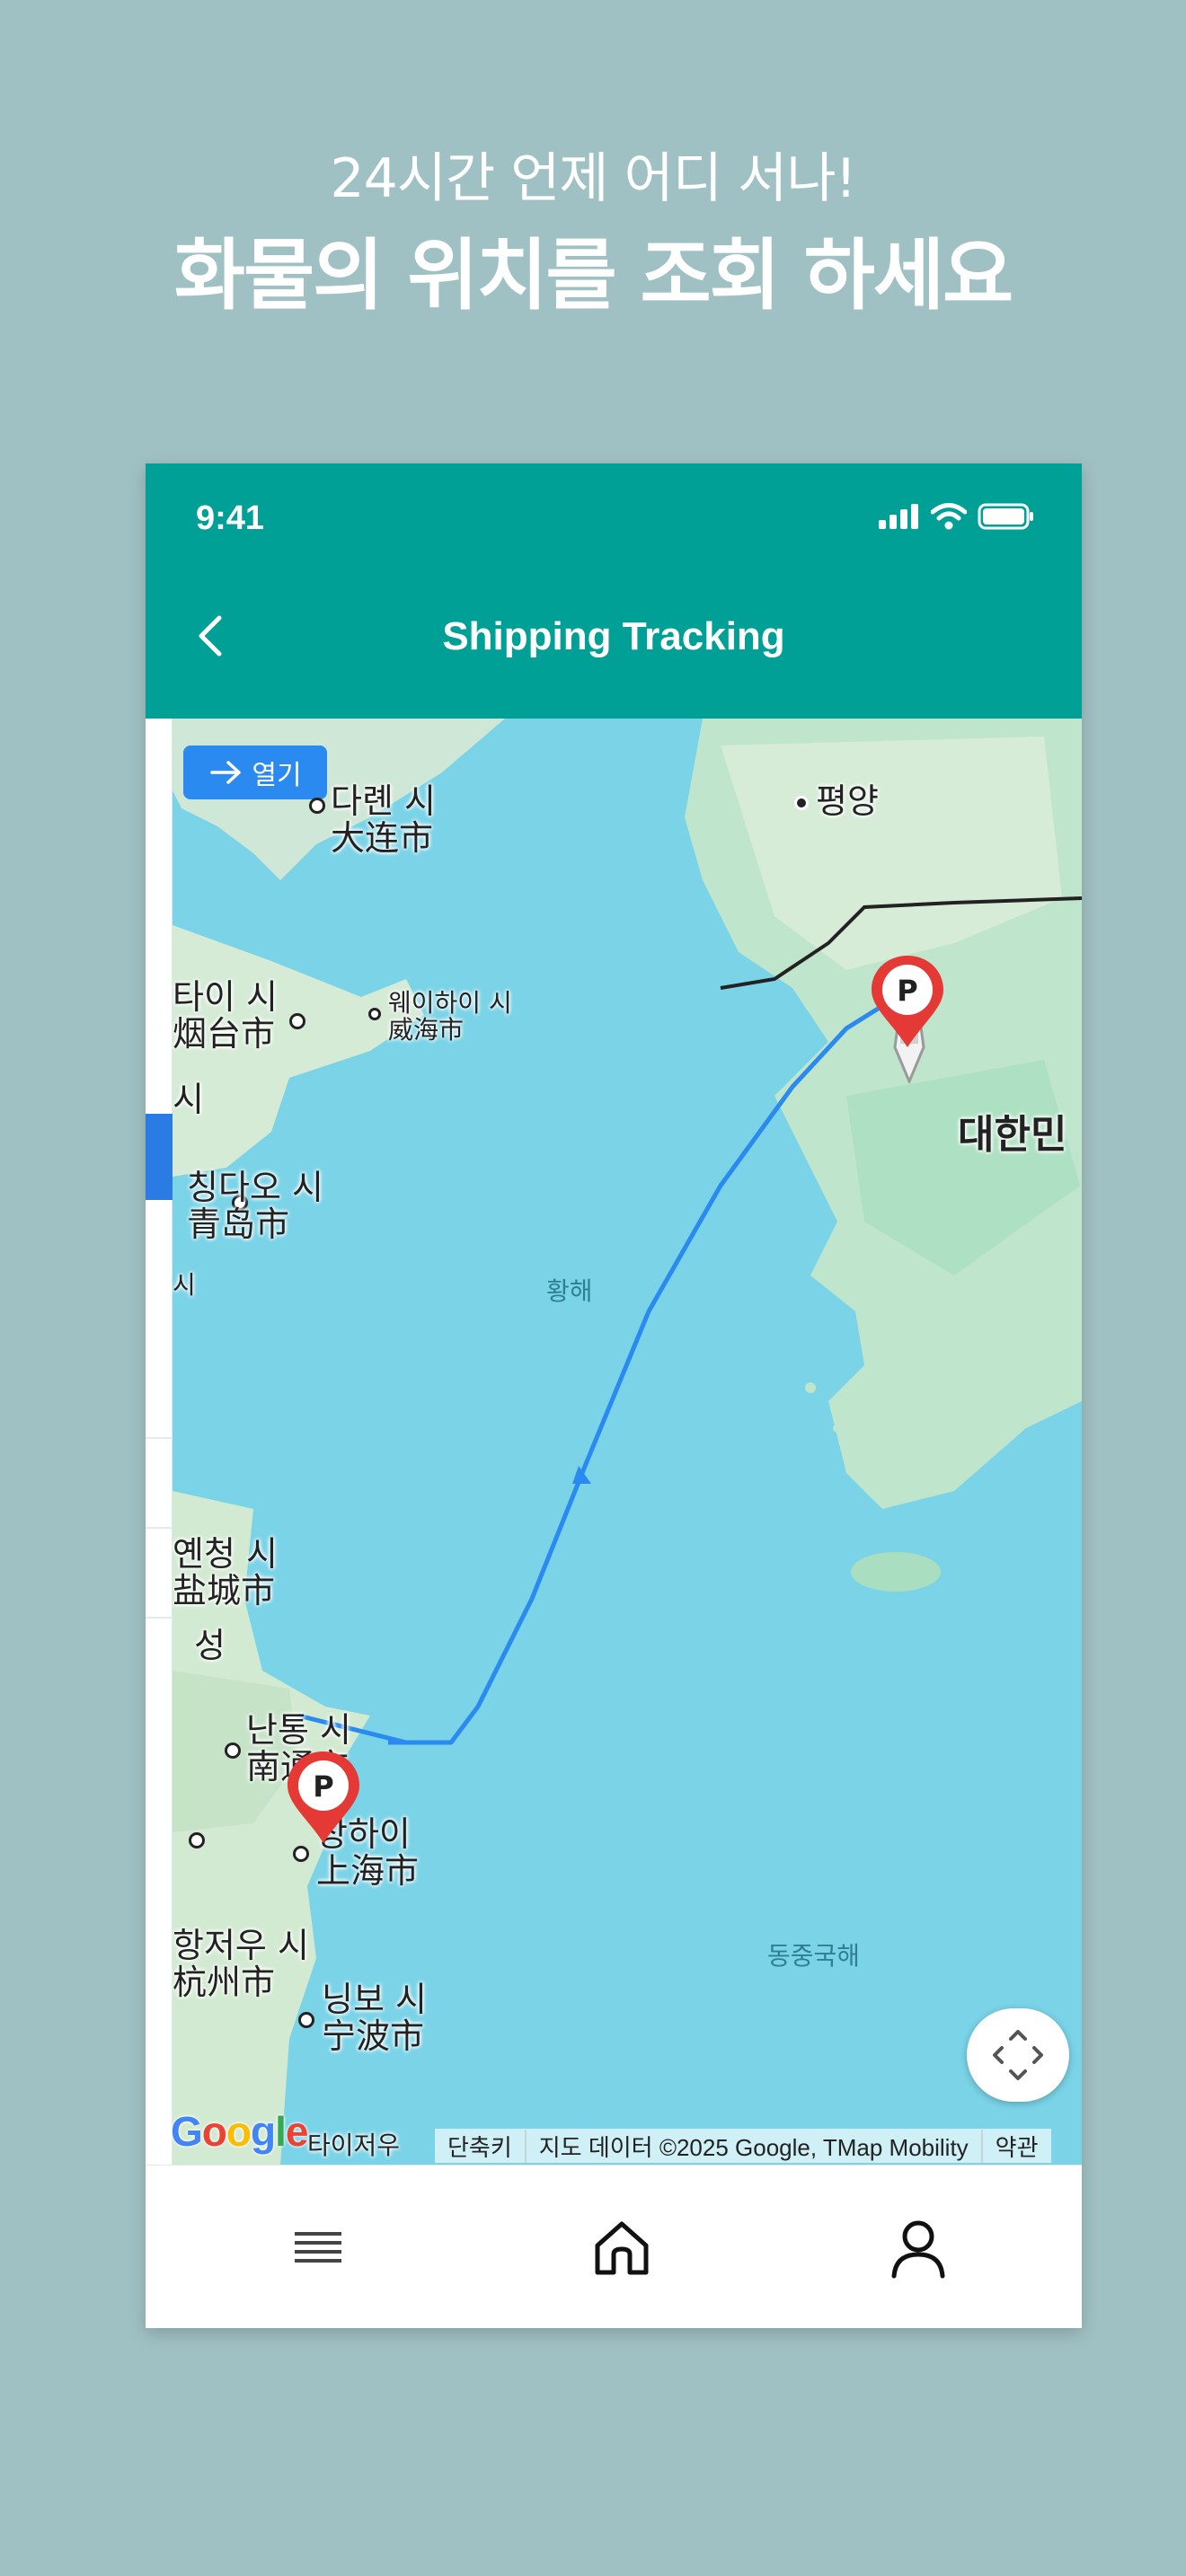  I want to click on google-logo: Google, so click(239, 2131).